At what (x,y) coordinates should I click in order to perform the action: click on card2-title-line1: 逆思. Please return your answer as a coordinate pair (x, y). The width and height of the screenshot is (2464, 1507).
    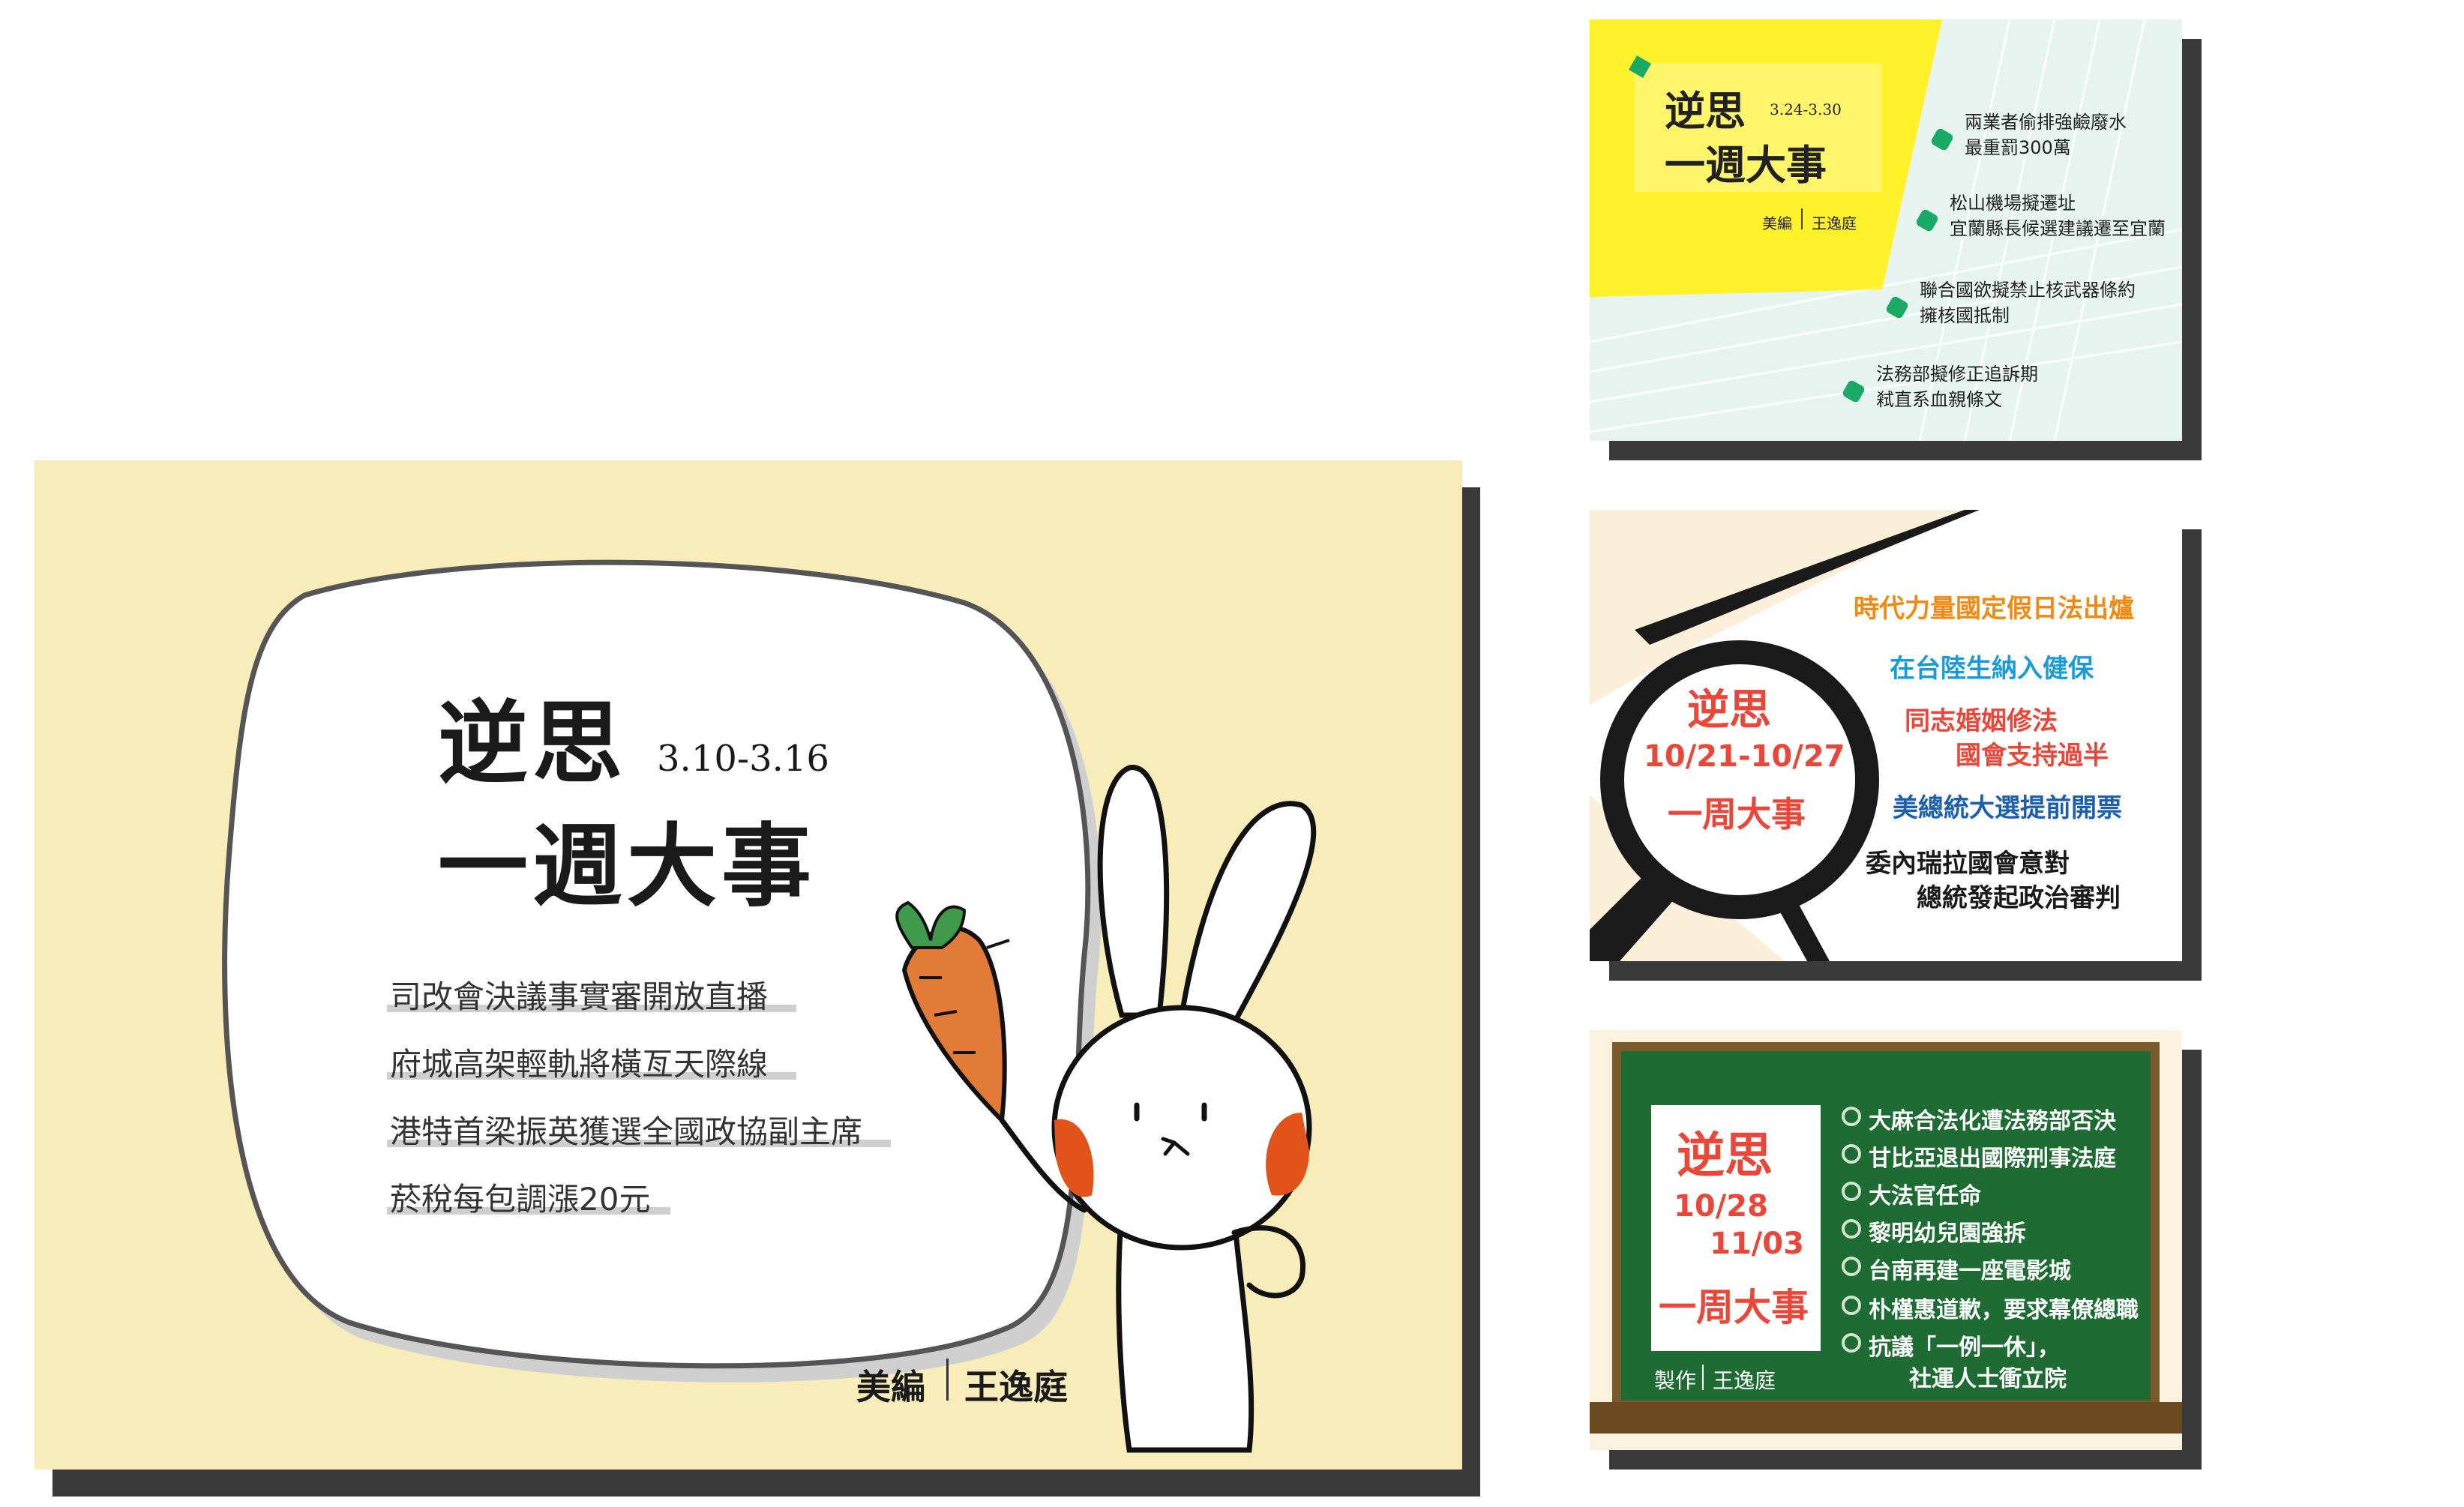
    Looking at the image, I should click on (1705, 111).